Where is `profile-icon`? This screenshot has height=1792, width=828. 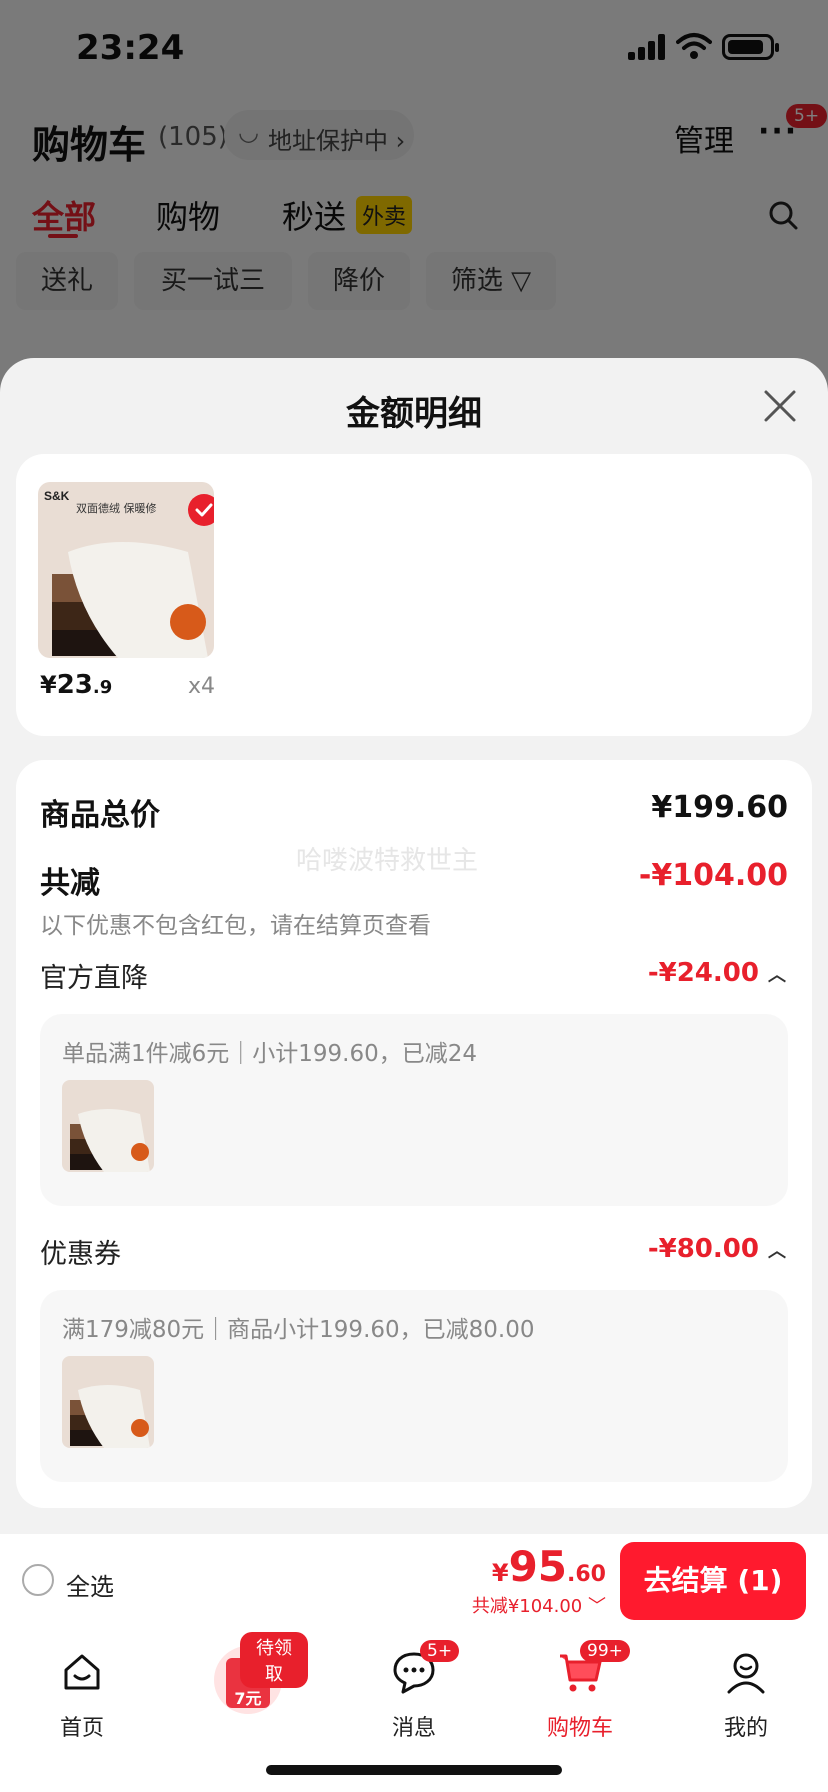
profile-icon is located at coordinates (746, 1673).